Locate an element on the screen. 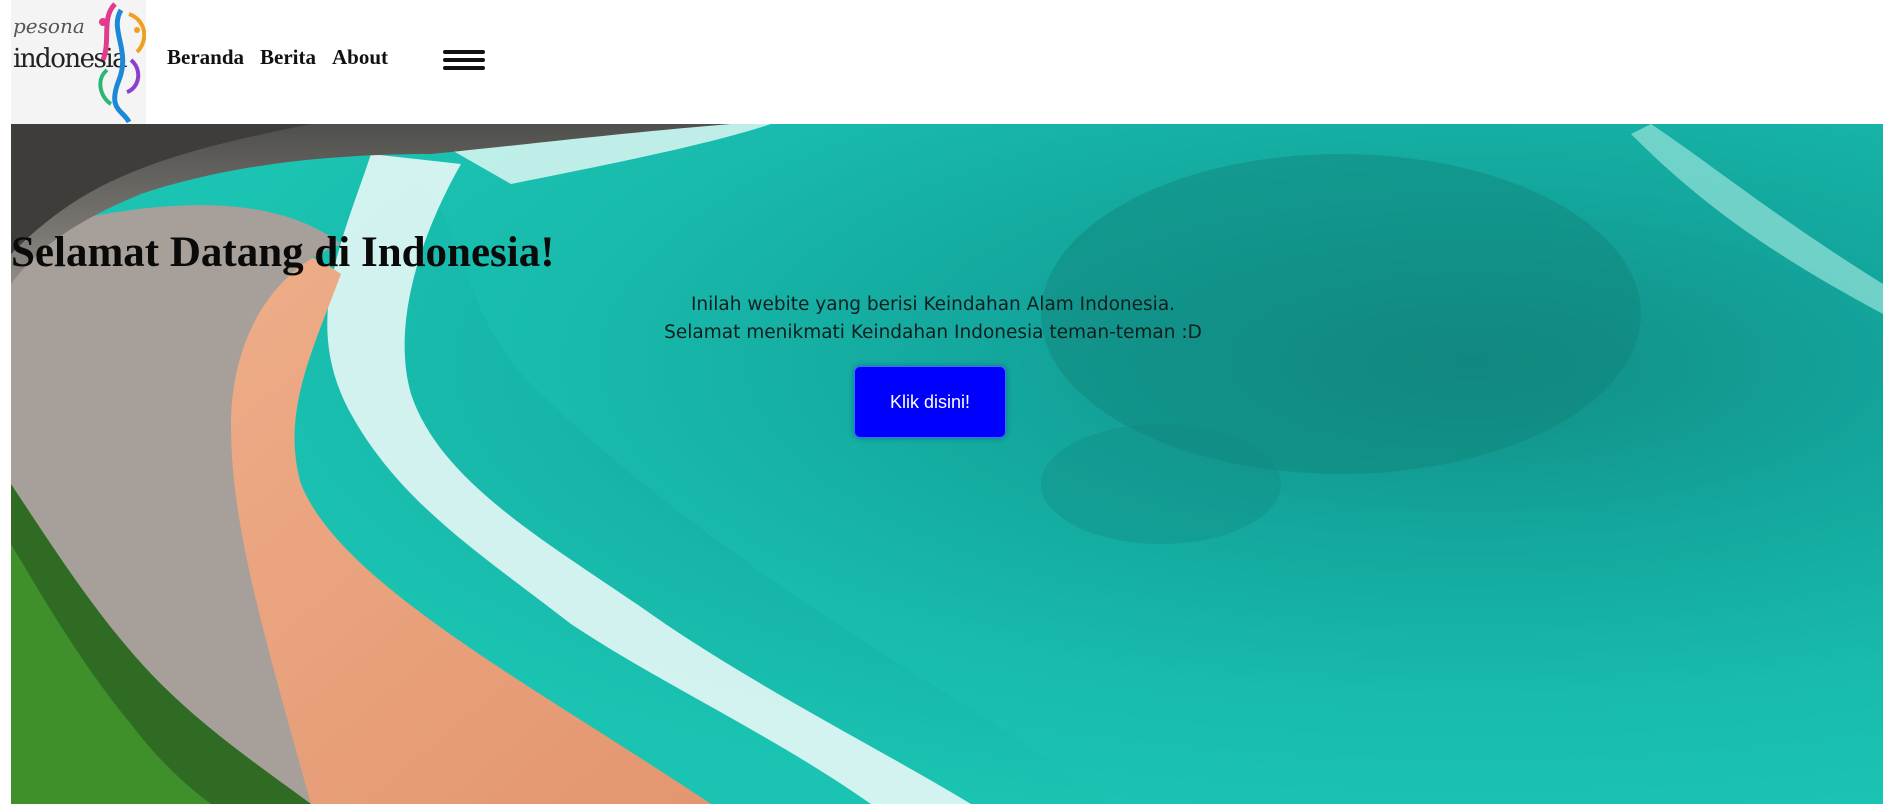  hero-title: Selamat Datang di Indonesia! is located at coordinates (283, 252).